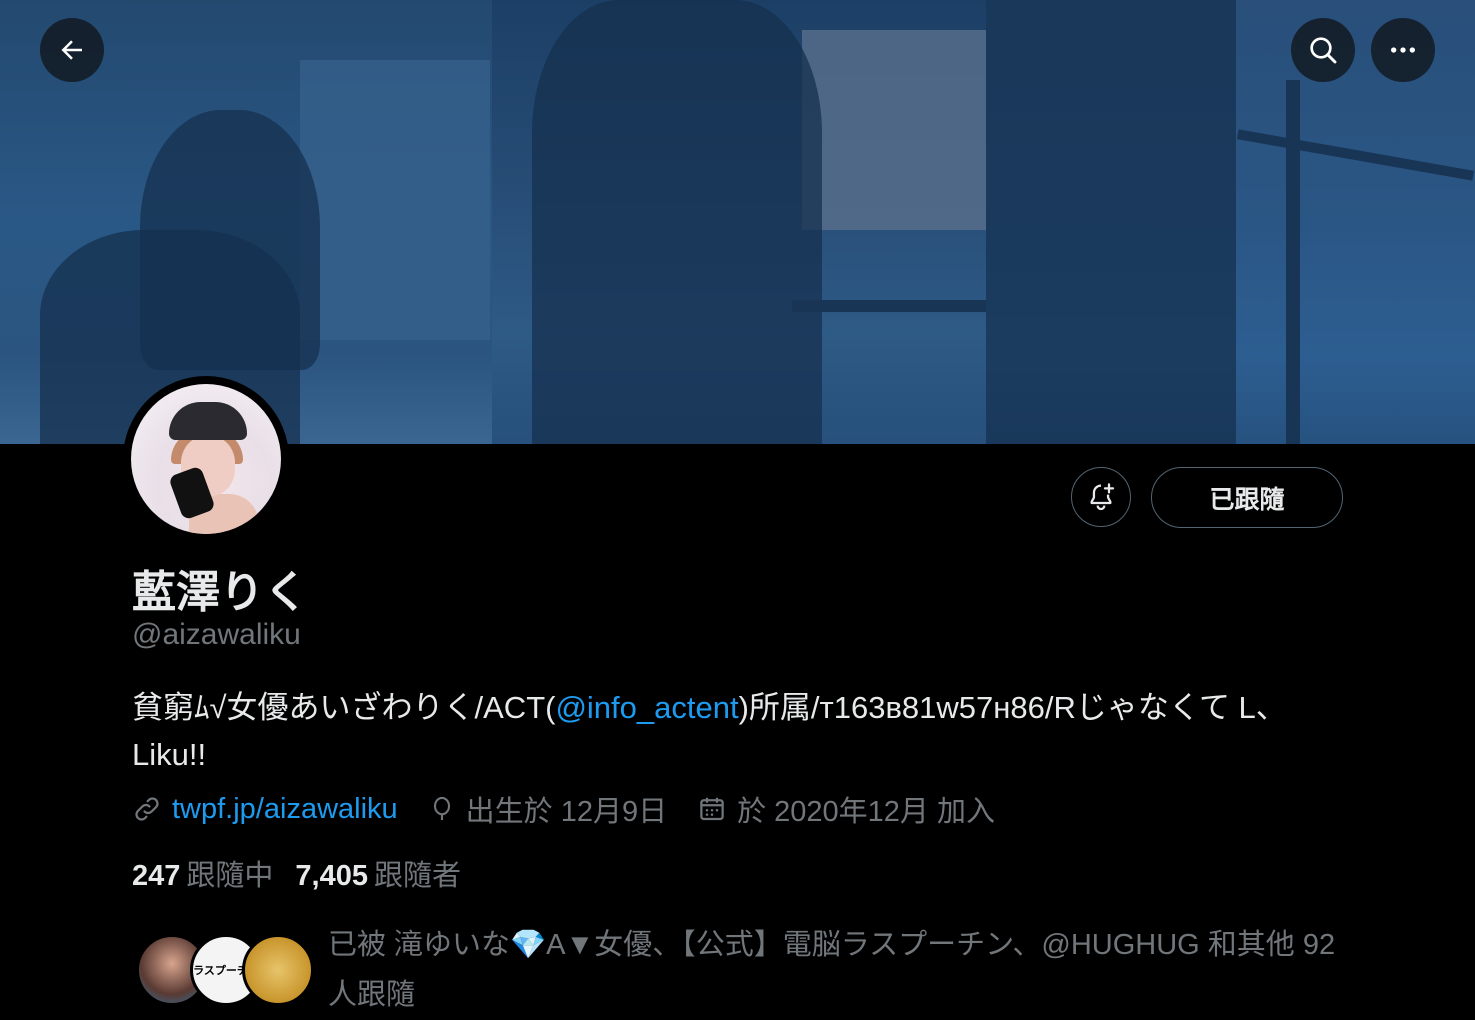  I want to click on follow-stats: 247 跟隨中 7,405 跟隨者, so click(307, 873).